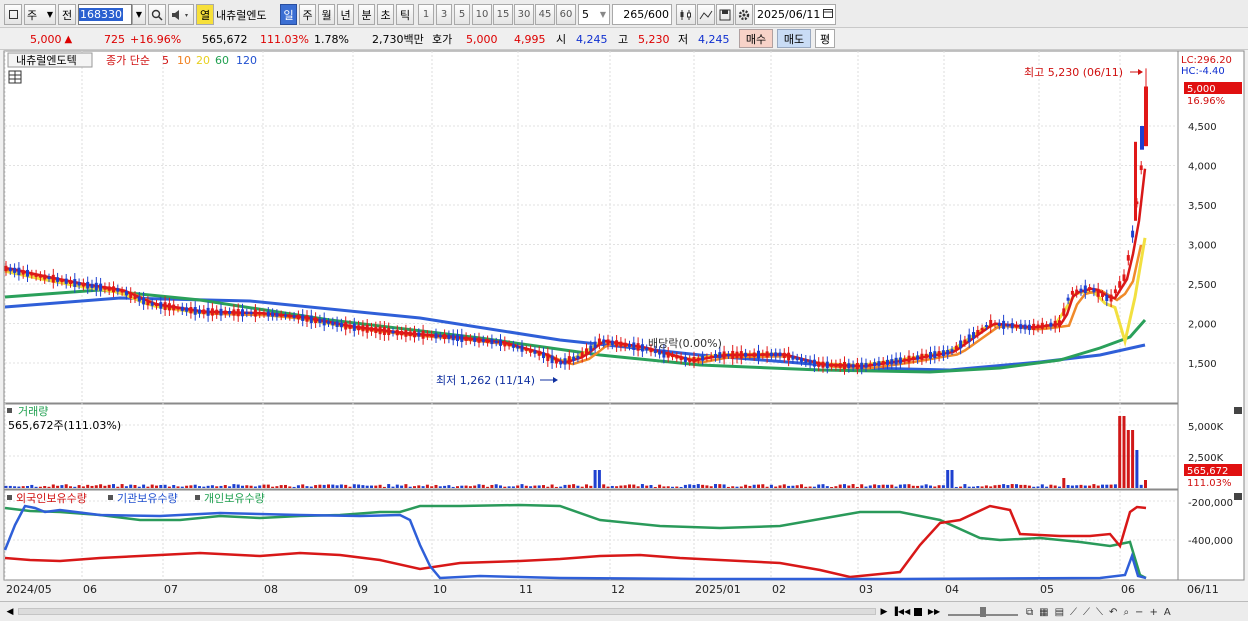 The width and height of the screenshot is (1248, 621). I want to click on line-tool-icon: ⟋, so click(1073, 612).